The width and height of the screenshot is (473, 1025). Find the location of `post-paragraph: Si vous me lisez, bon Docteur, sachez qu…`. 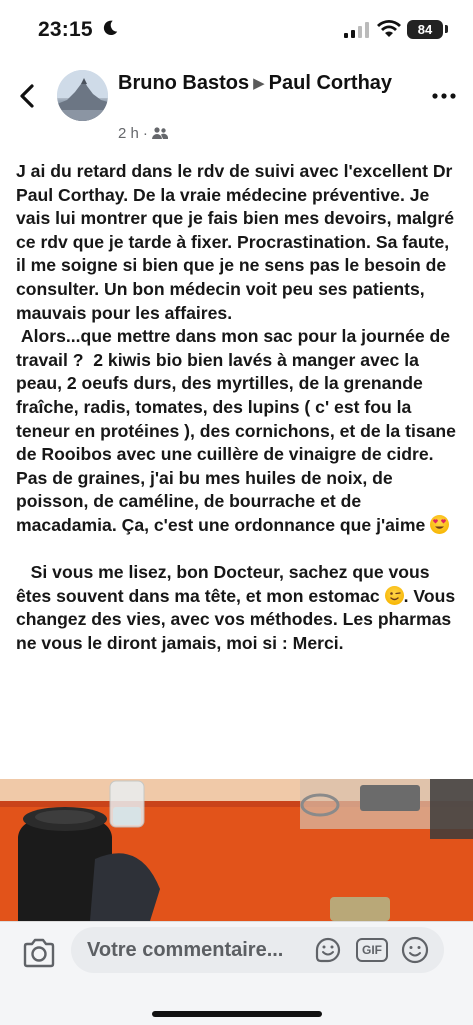

post-paragraph: Si vous me lisez, bon Docteur, sachez qu… is located at coordinates (239, 608).